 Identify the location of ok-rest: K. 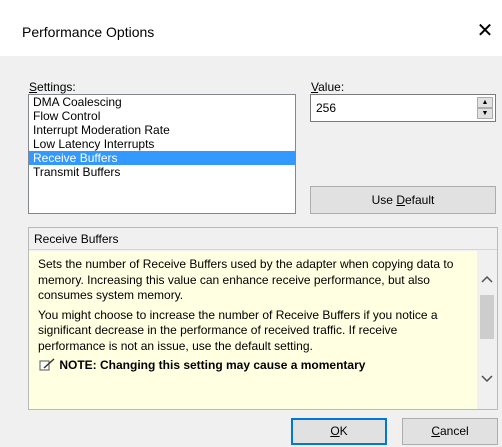
(343, 431).